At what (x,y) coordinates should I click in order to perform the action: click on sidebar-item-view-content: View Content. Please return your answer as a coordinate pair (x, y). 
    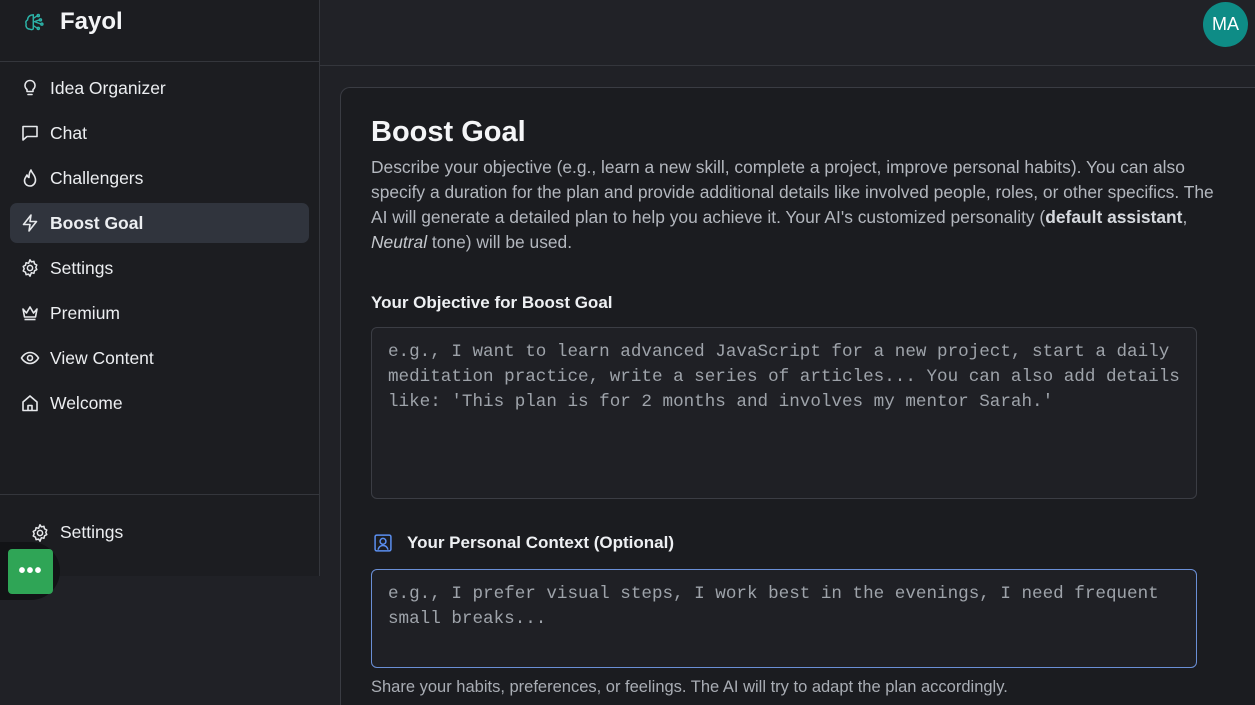
    Looking at the image, I should click on (159, 358).